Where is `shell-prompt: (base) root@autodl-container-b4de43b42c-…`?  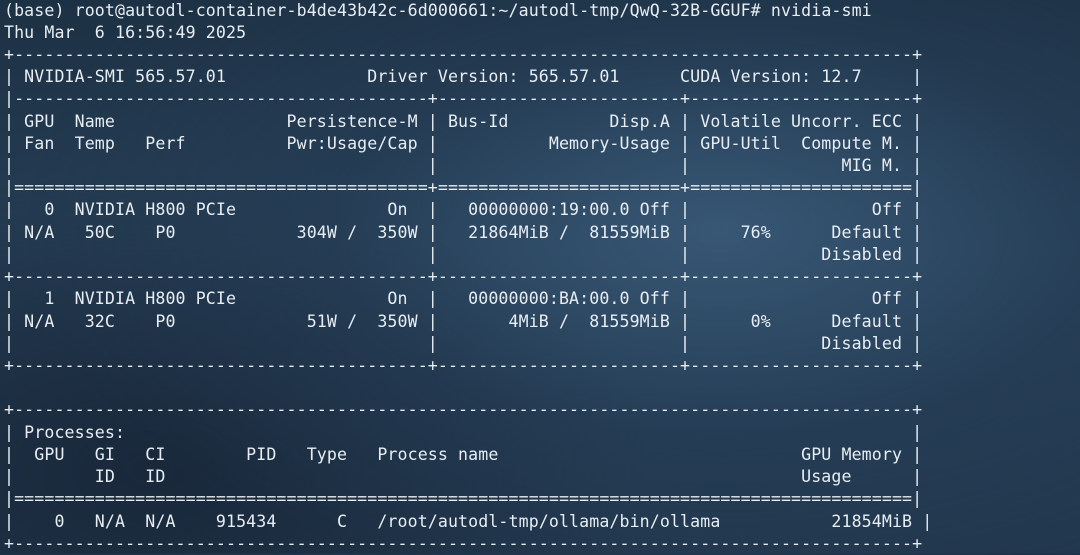
shell-prompt: (base) root@autodl-container-b4de43b42c-… is located at coordinates (382, 10).